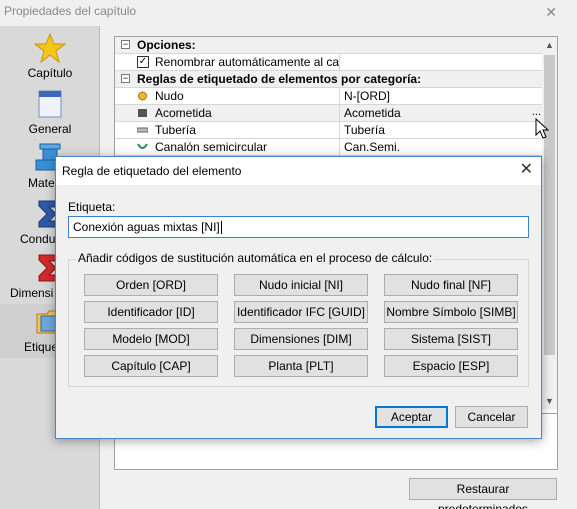 The image size is (577, 509). What do you see at coordinates (301, 285) in the screenshot?
I see `code-button-ni: Nudo inicial [NI]` at bounding box center [301, 285].